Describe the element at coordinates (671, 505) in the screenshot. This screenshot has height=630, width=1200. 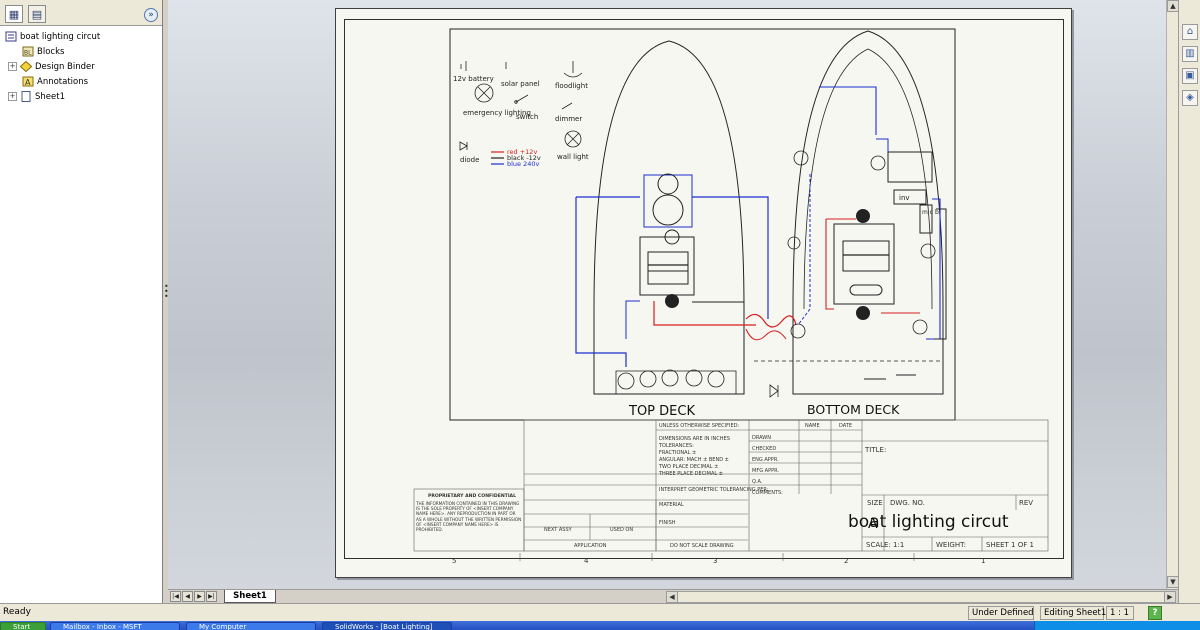
I see `tb-material: MATERIAL` at that location.